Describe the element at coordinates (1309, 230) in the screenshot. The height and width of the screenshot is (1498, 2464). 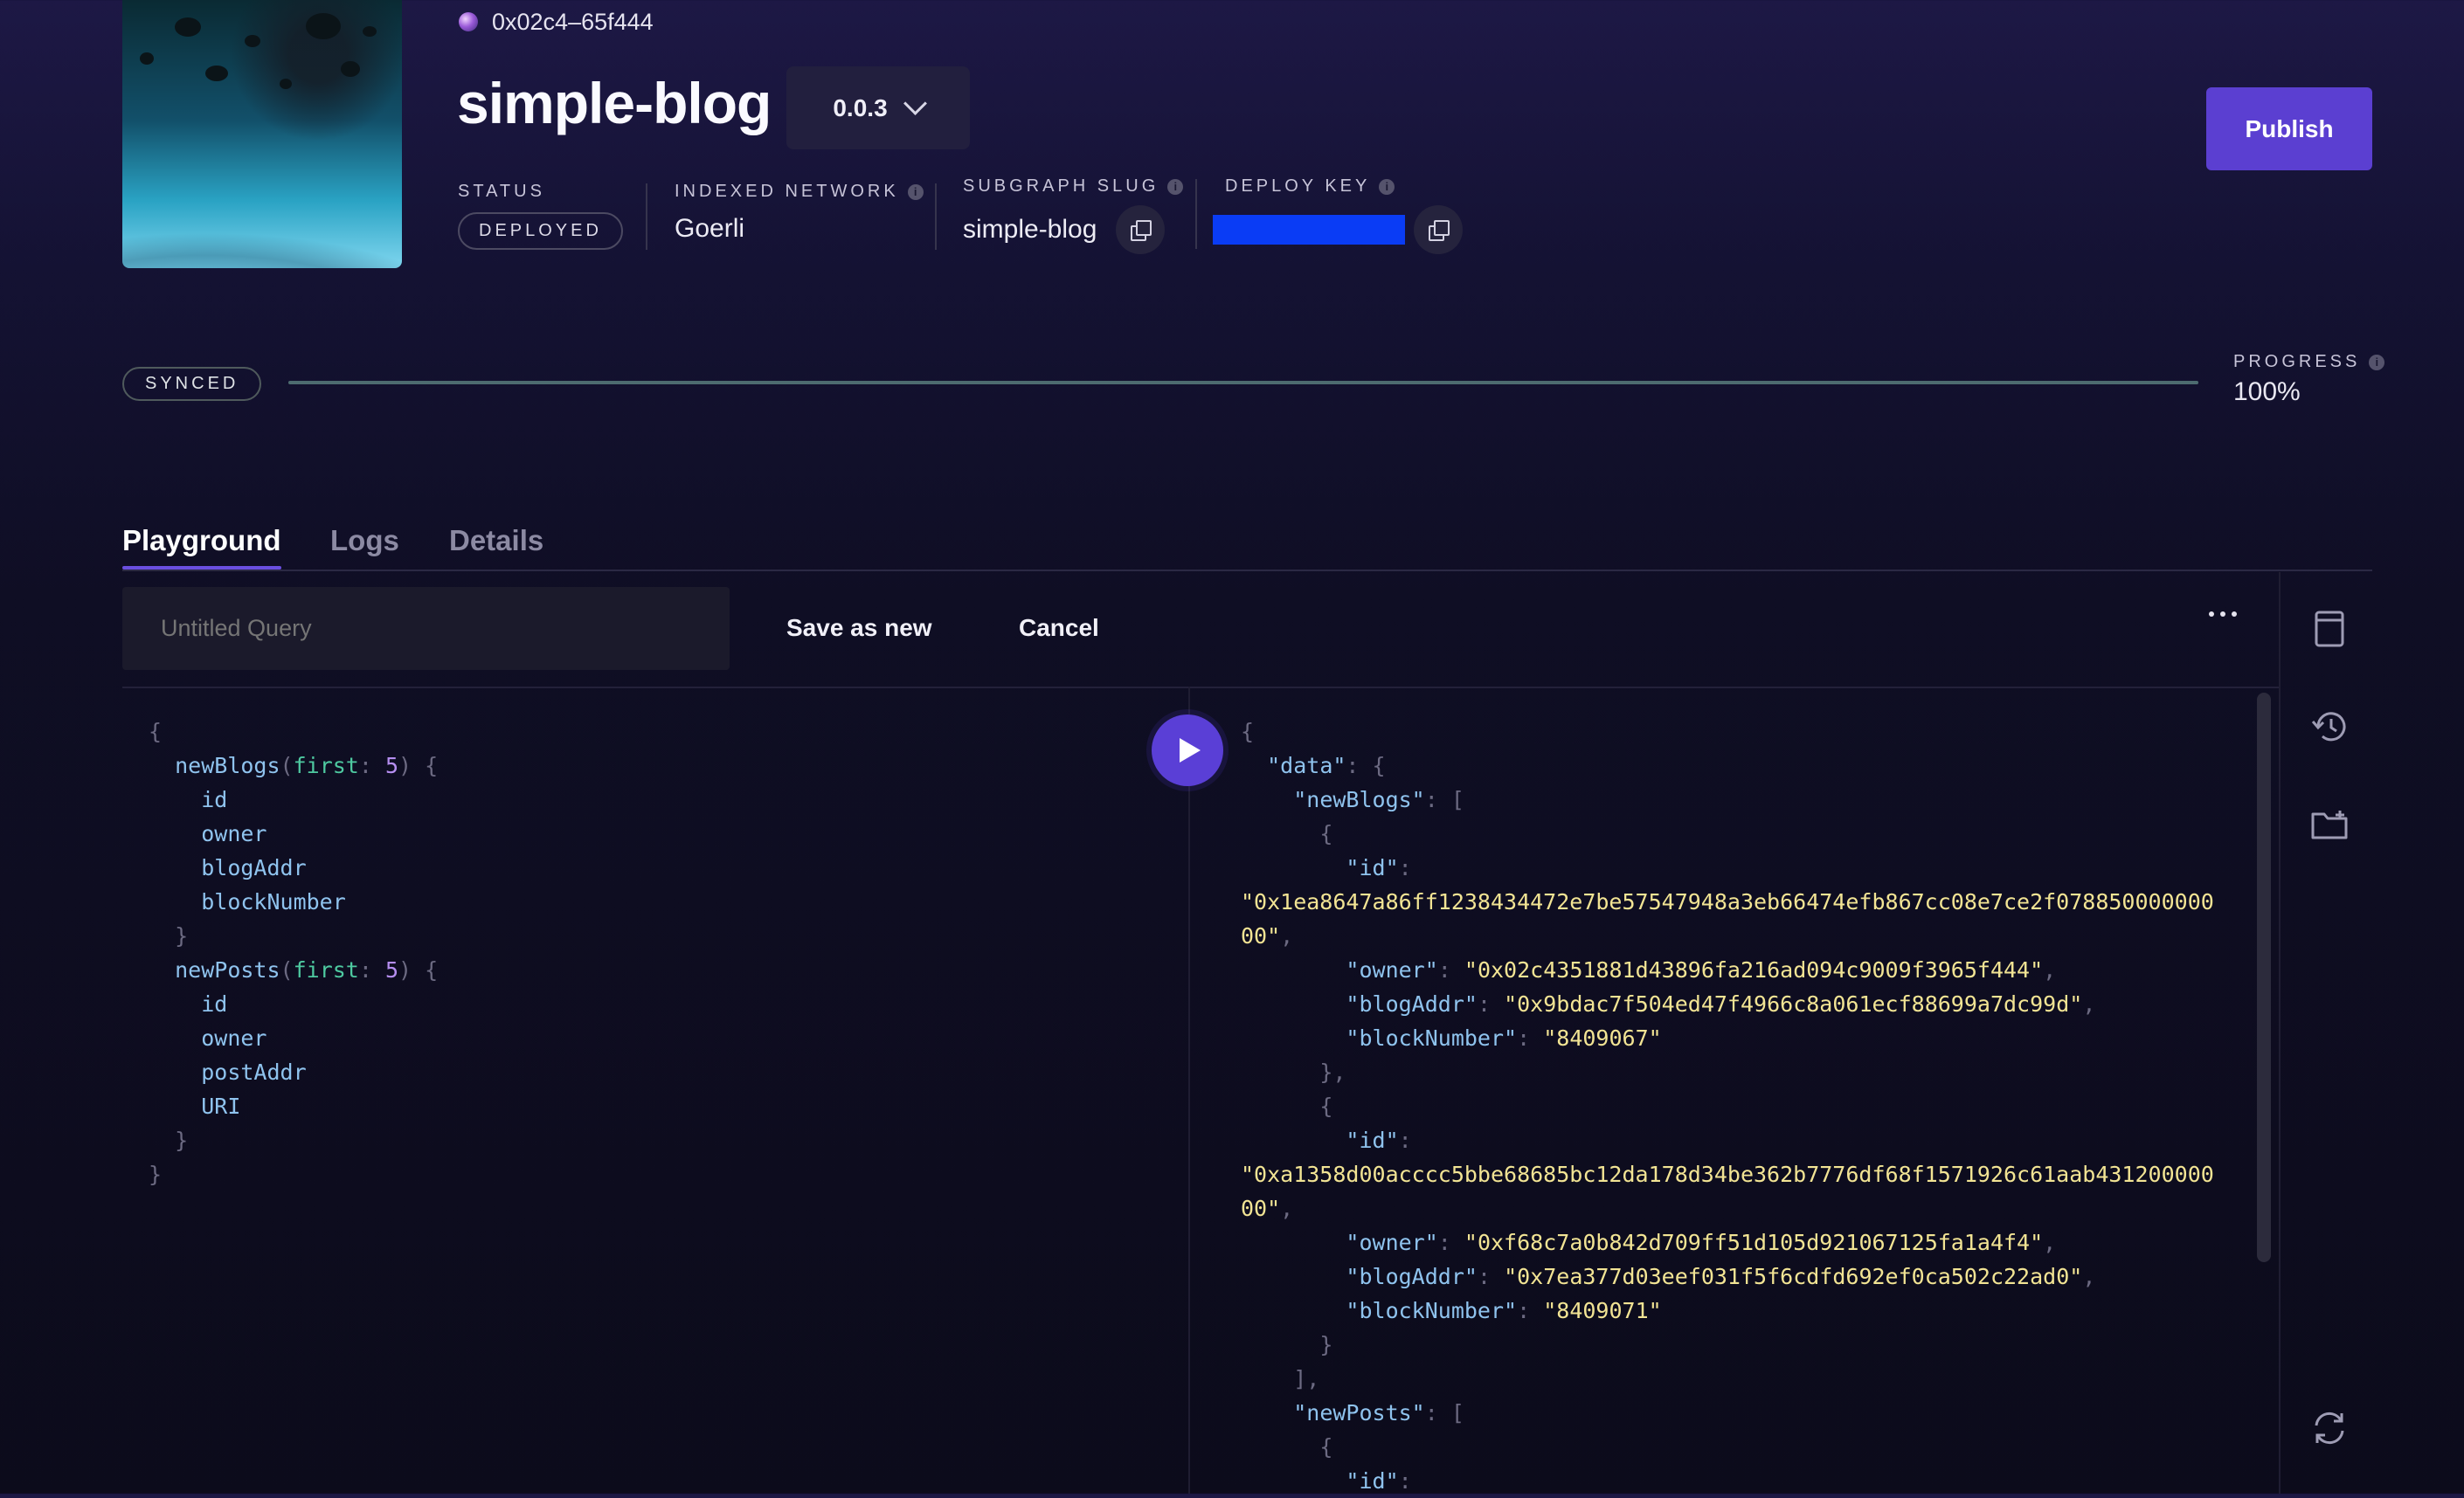
I see `deploy-key-masked` at that location.